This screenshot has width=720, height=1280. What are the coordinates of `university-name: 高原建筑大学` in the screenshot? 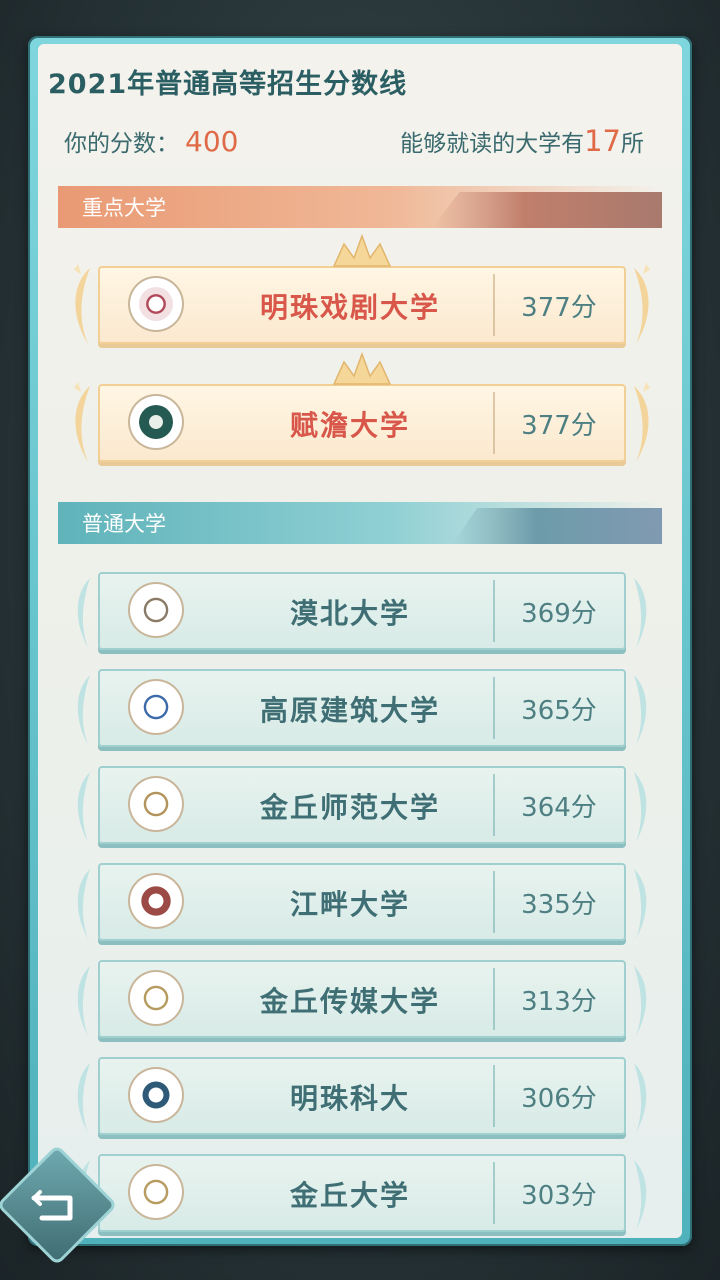 It's located at (349, 710).